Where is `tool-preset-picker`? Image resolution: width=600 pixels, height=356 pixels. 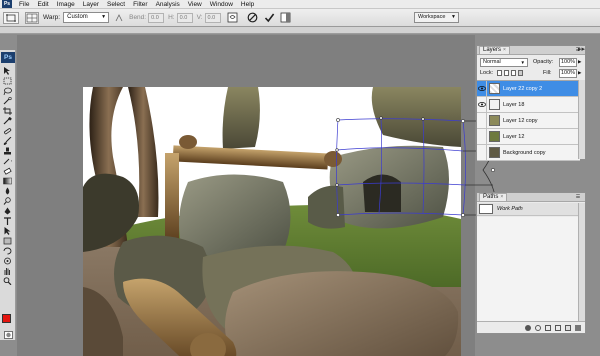
tool-preset-picker is located at coordinates (11, 17).